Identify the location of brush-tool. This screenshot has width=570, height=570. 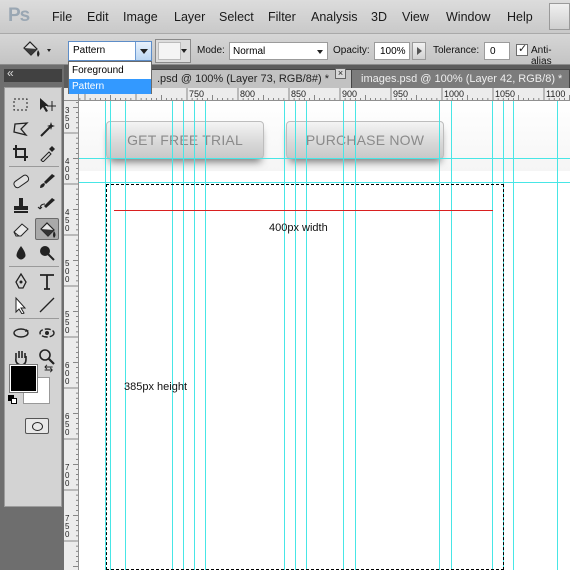
(47, 181).